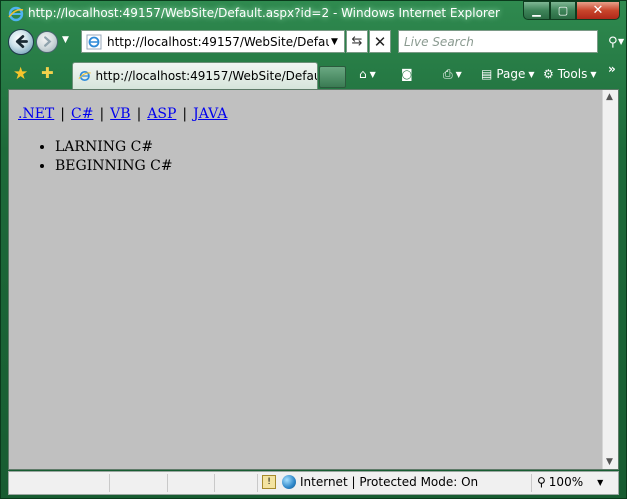  I want to click on list-item: LARNING C#, so click(329, 147).